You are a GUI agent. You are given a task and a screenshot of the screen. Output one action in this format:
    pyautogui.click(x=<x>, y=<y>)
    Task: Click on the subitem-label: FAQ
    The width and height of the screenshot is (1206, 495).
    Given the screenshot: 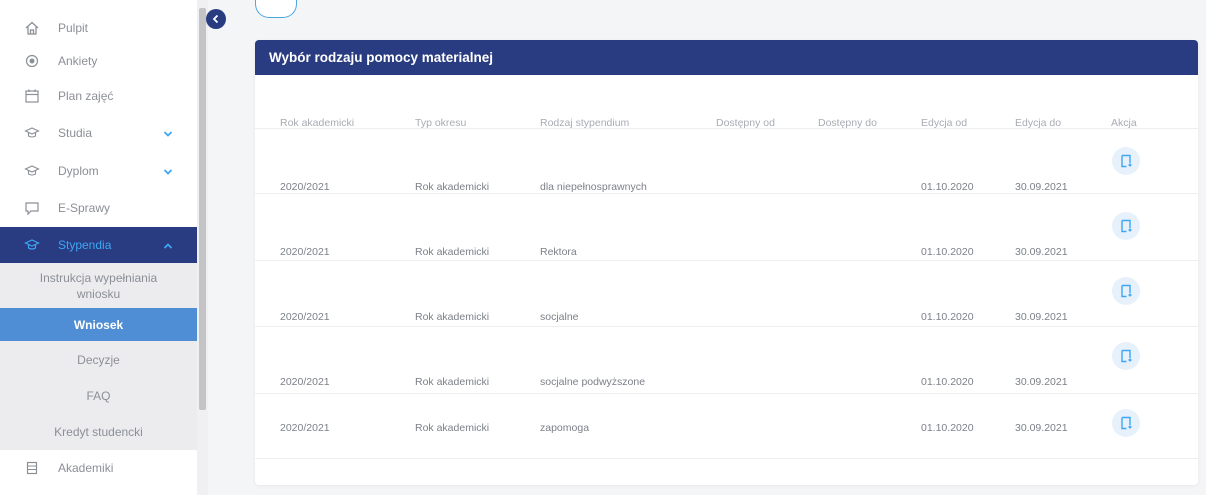 What is the action you would take?
    pyautogui.click(x=98, y=396)
    